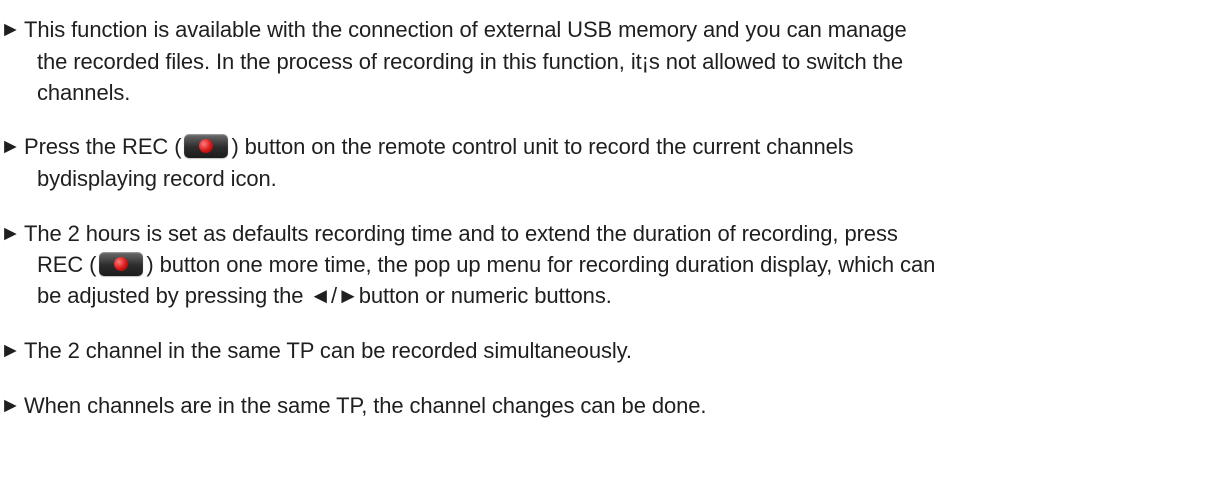  Describe the element at coordinates (103, 146) in the screenshot. I see `rec-text-before: Press the REC (` at that location.